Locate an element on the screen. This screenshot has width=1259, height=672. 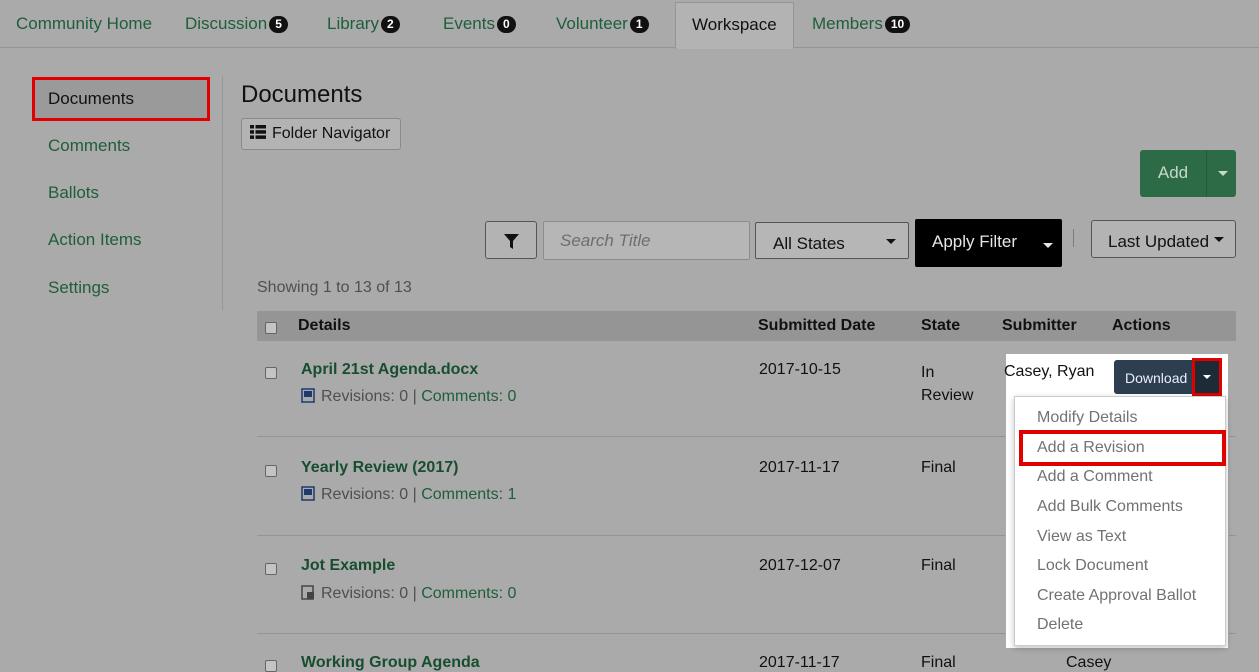
tab-label: Events is located at coordinates (469, 23).